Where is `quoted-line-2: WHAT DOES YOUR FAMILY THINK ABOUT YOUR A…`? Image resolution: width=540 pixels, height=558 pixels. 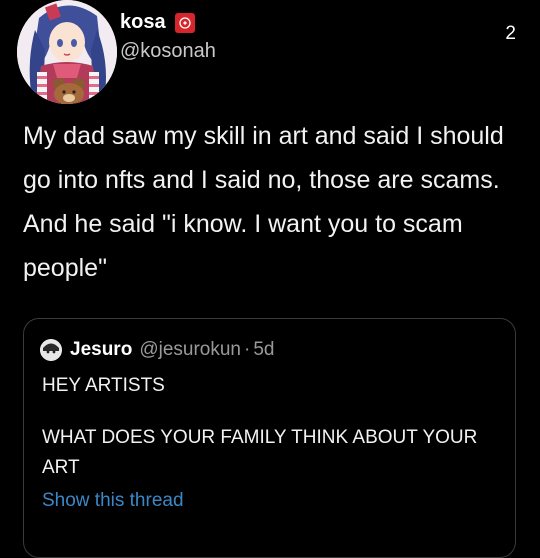
quoted-line-2: WHAT DOES YOUR FAMILY THINK ABOUT YOUR A… is located at coordinates (260, 452).